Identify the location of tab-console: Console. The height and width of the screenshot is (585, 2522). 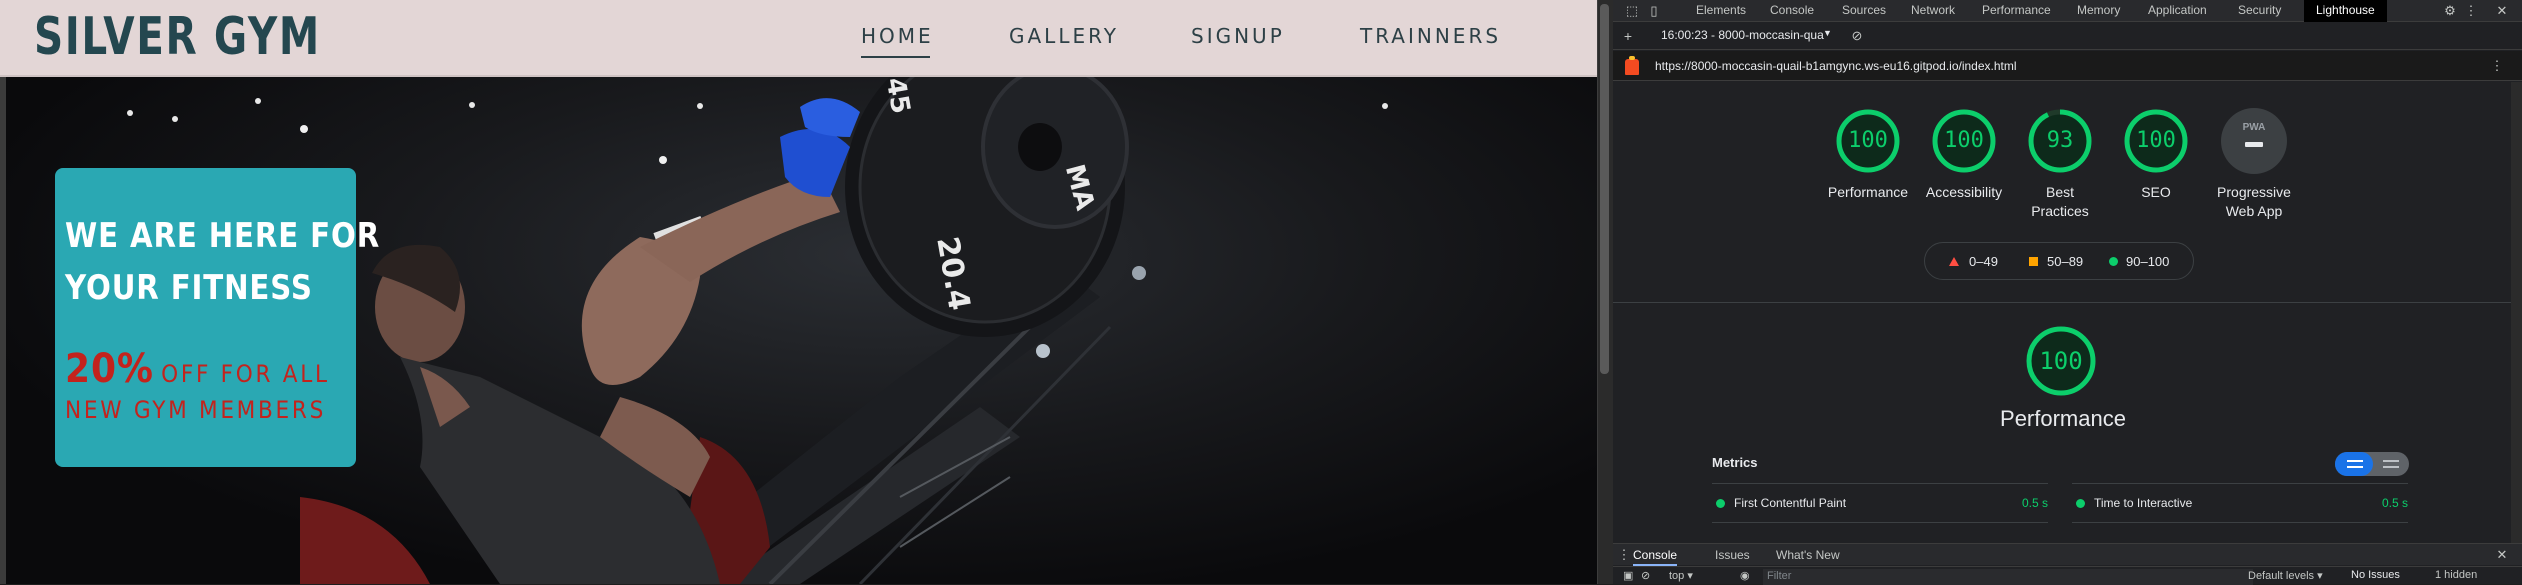
(1792, 11).